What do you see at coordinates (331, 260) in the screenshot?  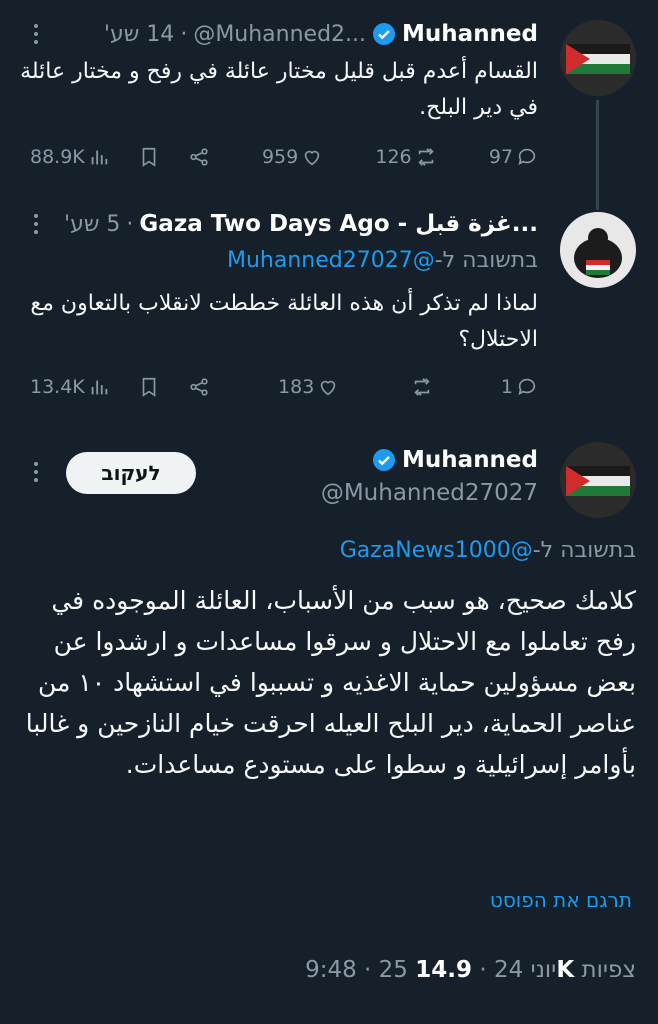 I see `mention-link: @Muhanned27027` at bounding box center [331, 260].